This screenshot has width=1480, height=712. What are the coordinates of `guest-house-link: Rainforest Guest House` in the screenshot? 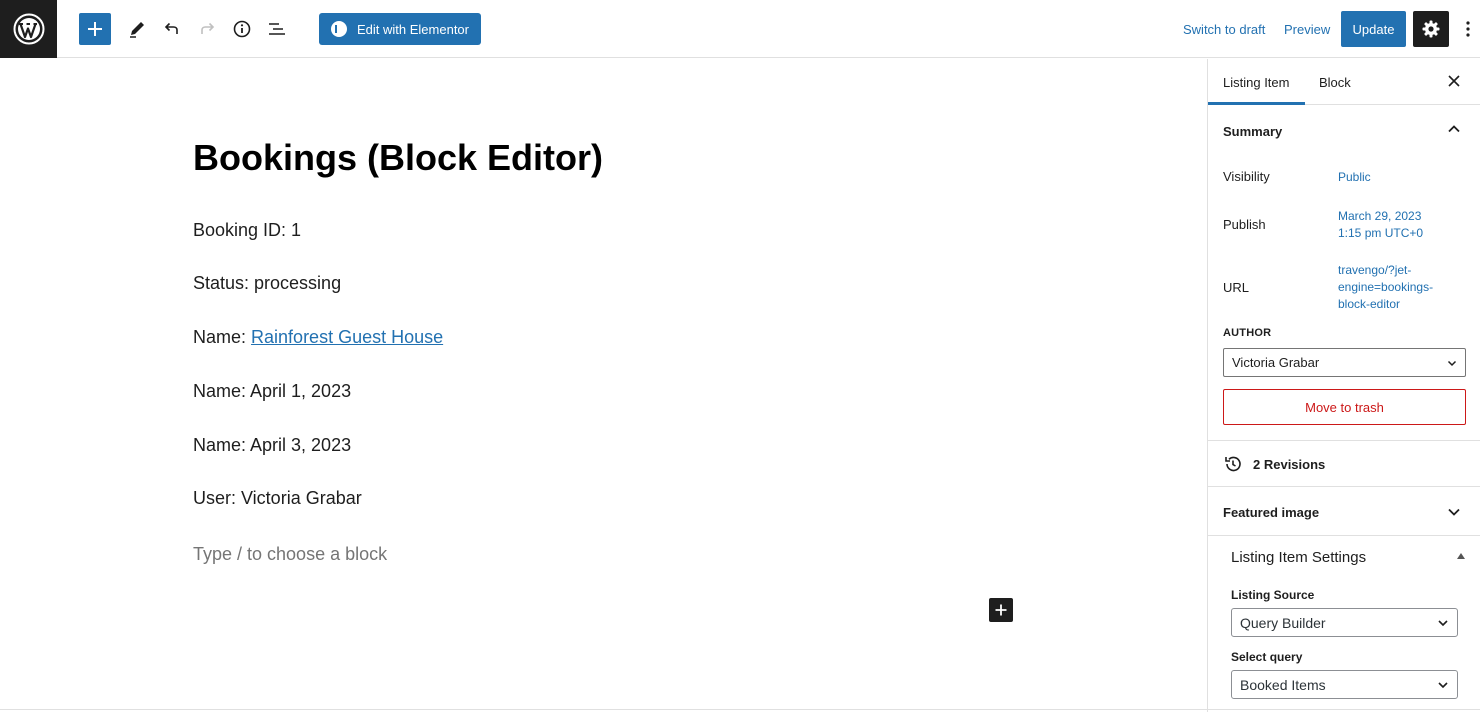 It's located at (347, 337).